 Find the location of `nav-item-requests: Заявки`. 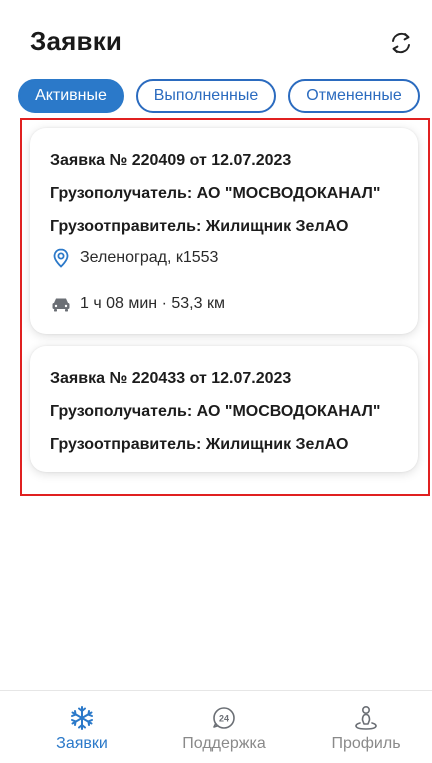

nav-item-requests: Заявки is located at coordinates (82, 727).